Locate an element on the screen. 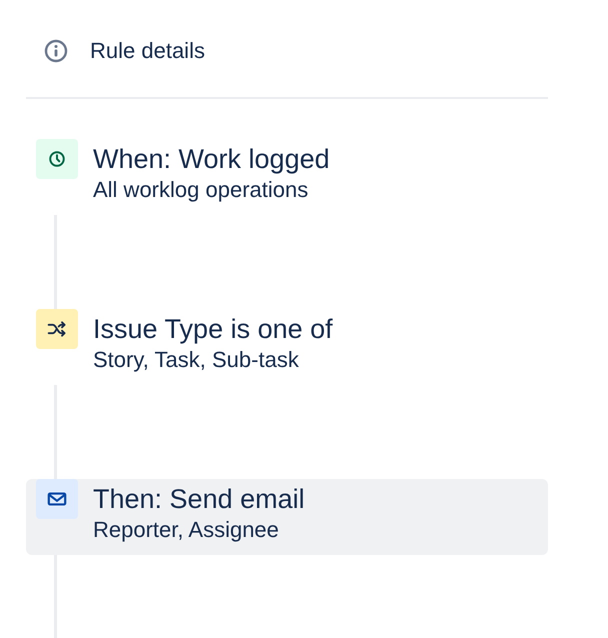 This screenshot has width=608, height=638. mail-icon is located at coordinates (57, 499).